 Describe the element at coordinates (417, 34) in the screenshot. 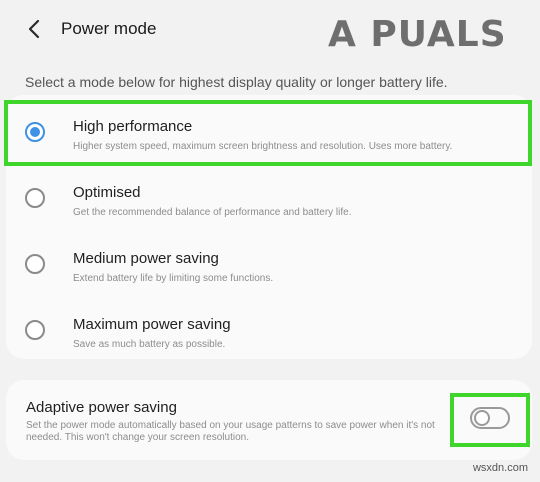

I see `logo-text: A PUALS` at that location.